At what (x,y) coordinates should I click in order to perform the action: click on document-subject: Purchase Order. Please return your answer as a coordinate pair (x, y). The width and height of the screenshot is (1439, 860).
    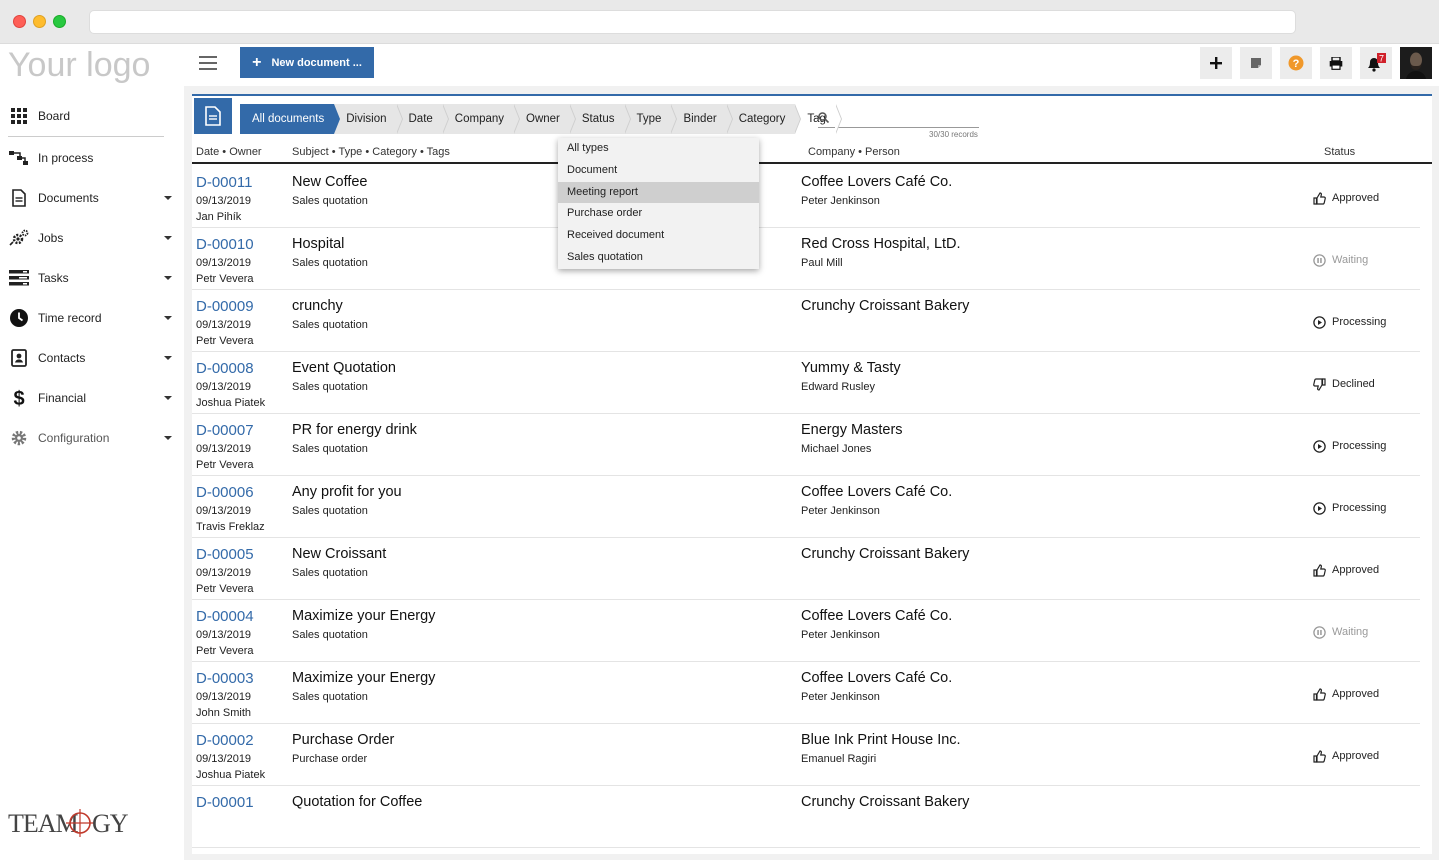
    Looking at the image, I should click on (343, 740).